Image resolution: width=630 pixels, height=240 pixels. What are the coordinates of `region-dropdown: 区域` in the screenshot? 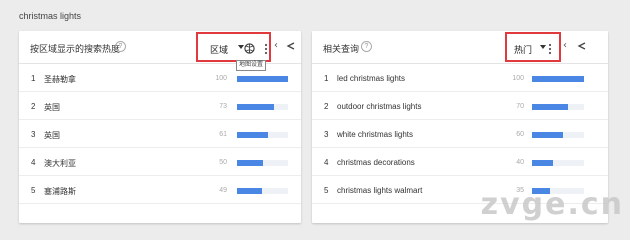 It's located at (219, 49).